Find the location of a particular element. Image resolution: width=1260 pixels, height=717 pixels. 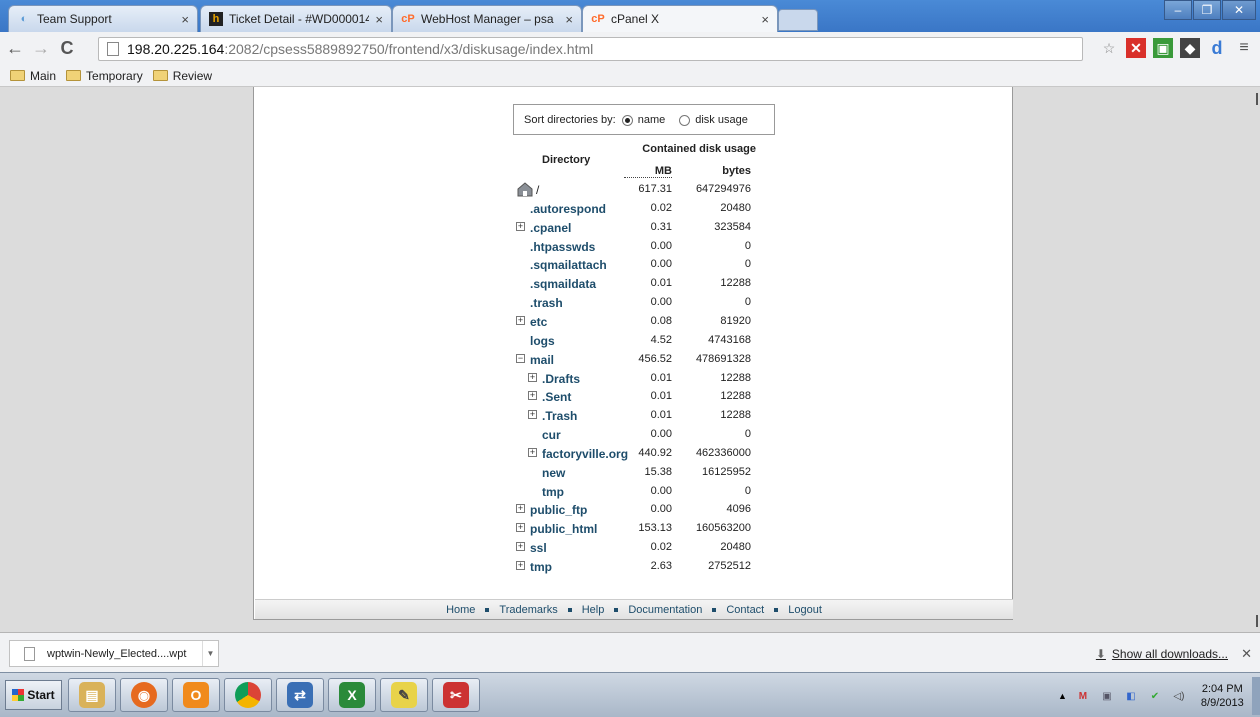

taskbar-app: ◉ is located at coordinates (144, 695).